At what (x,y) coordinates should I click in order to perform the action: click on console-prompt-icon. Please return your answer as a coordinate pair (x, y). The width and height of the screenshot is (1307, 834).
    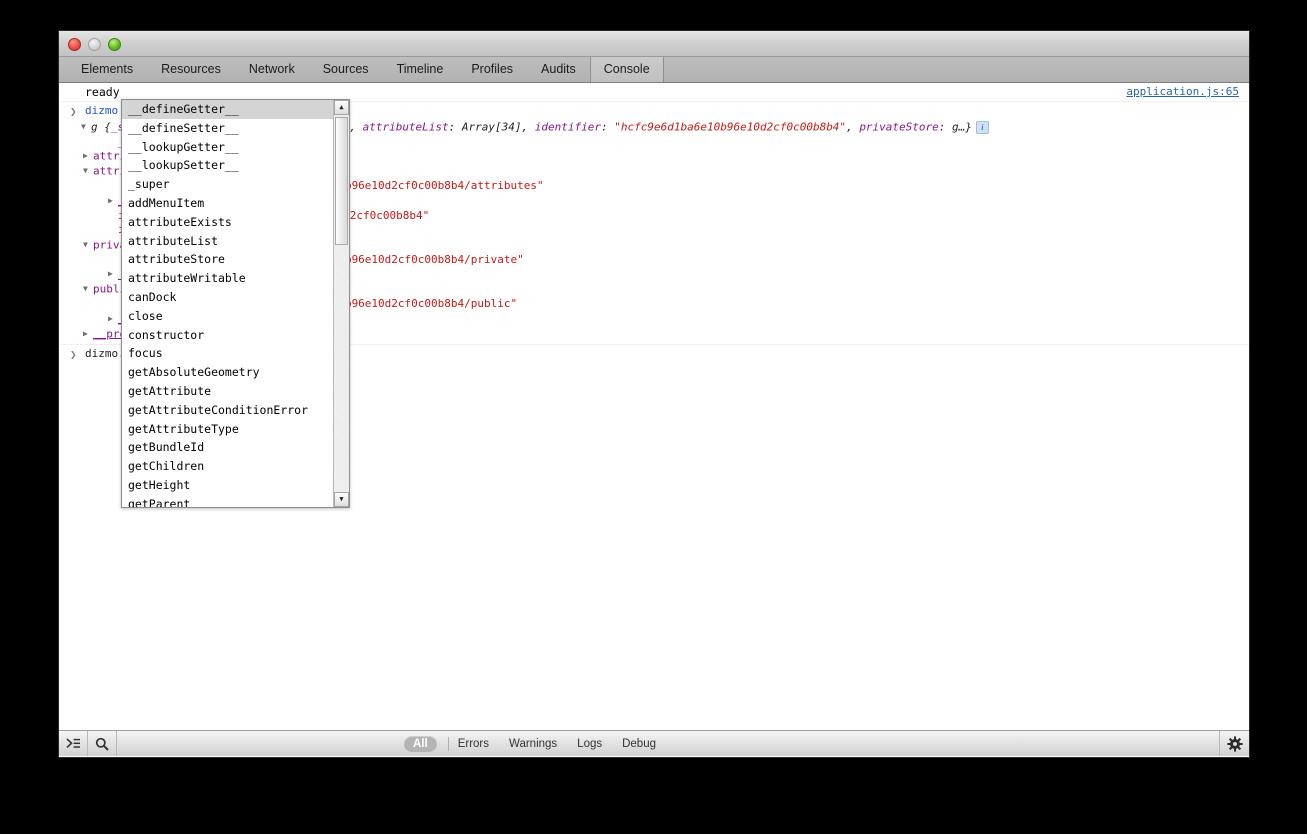
    Looking at the image, I should click on (73, 743).